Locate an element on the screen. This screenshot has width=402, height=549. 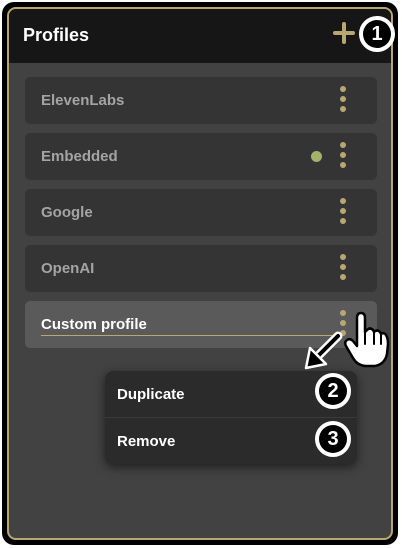
callout-number: 1 is located at coordinates (377, 34).